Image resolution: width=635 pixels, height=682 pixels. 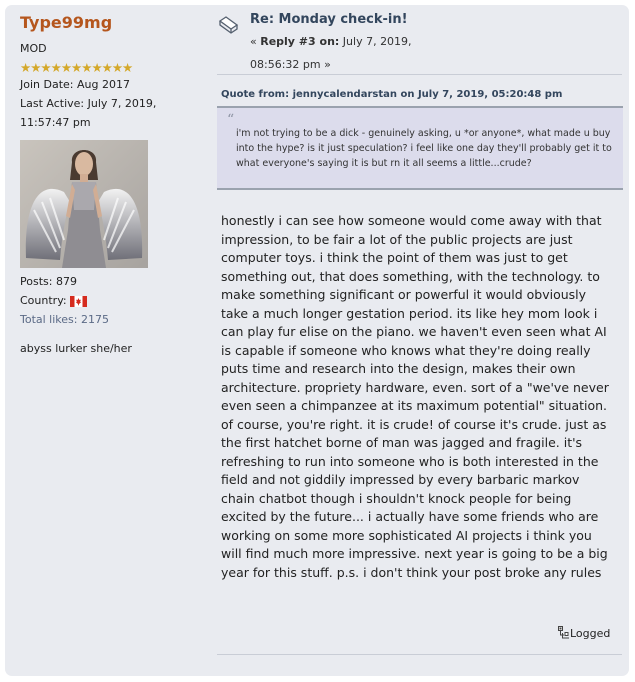 I want to click on poster-stats: Posts: 879 Country: Total likes: 2175, so click(x=112, y=300).